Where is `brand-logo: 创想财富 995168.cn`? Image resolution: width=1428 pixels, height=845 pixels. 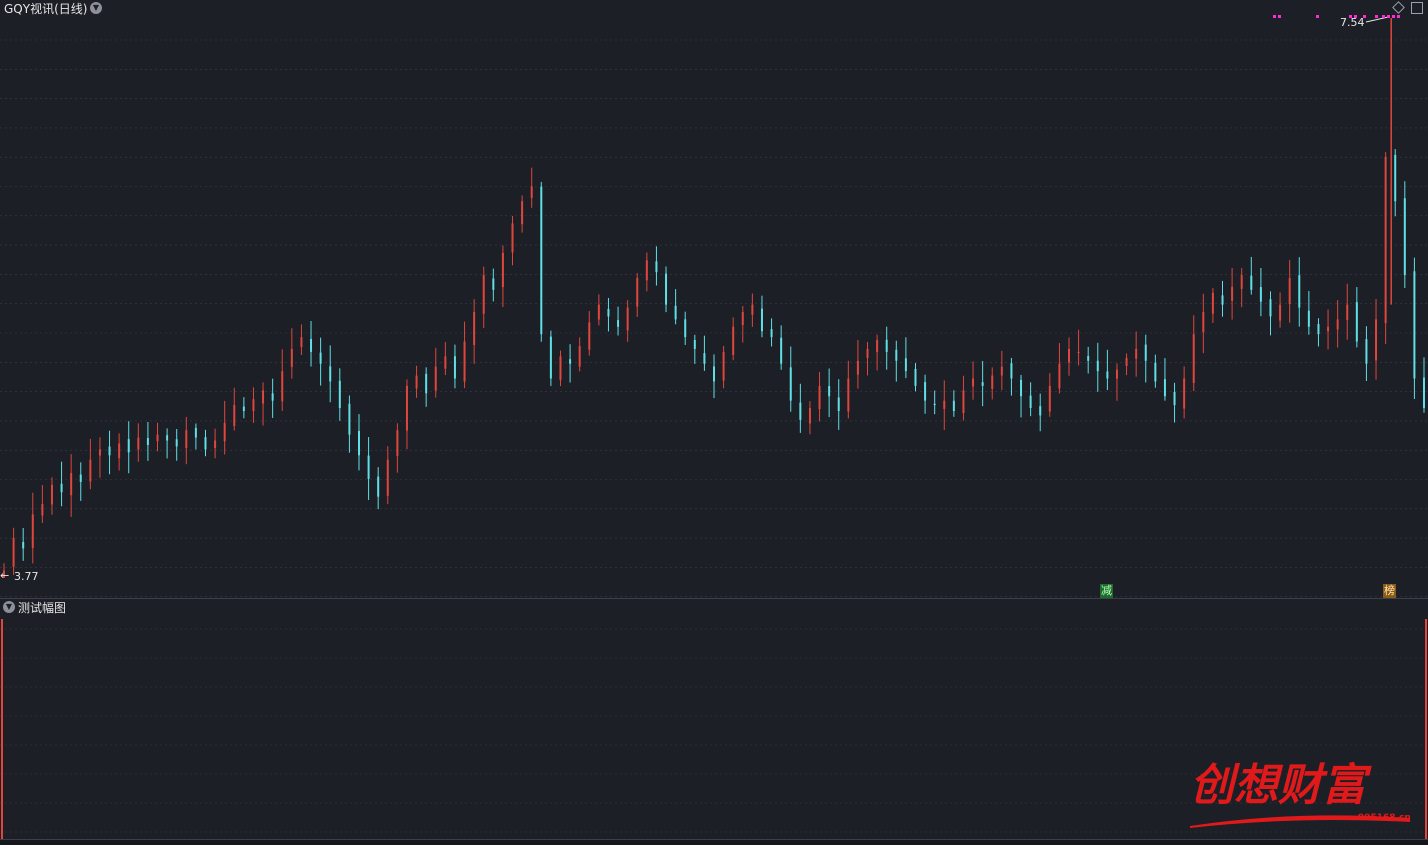
brand-logo: 创想财富 995168.cn is located at coordinates (1301, 792).